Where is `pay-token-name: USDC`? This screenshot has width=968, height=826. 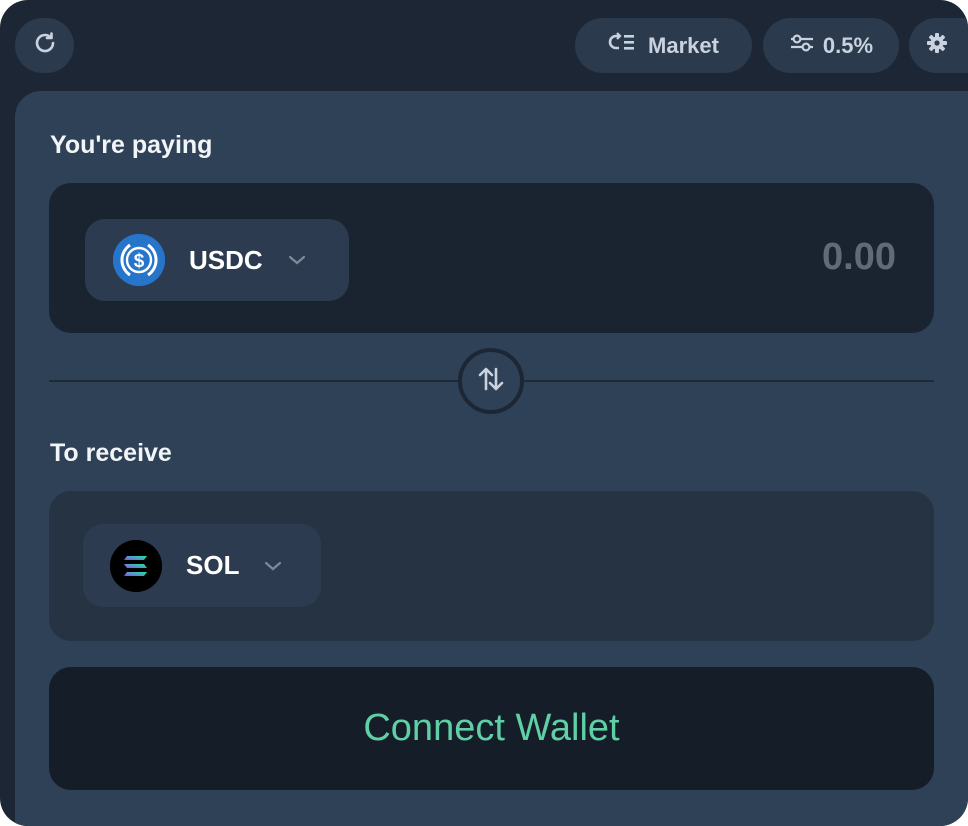 pay-token-name: USDC is located at coordinates (226, 259).